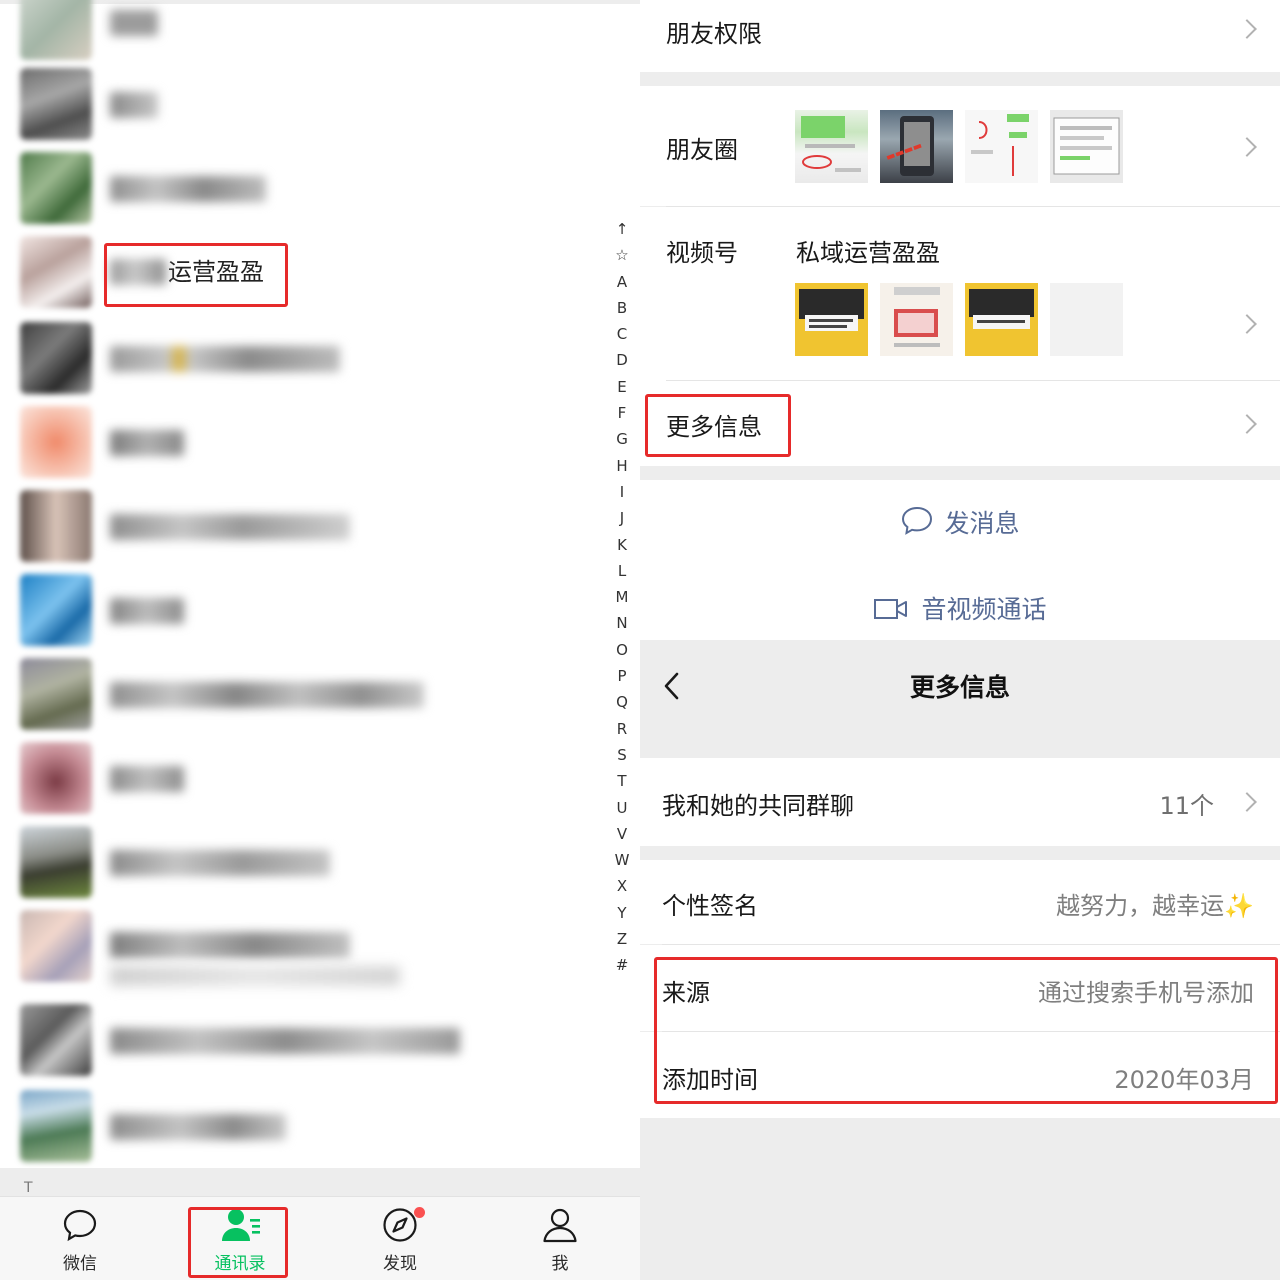 Image resolution: width=1280 pixels, height=1280 pixels. I want to click on index-letter: A, so click(622, 282).